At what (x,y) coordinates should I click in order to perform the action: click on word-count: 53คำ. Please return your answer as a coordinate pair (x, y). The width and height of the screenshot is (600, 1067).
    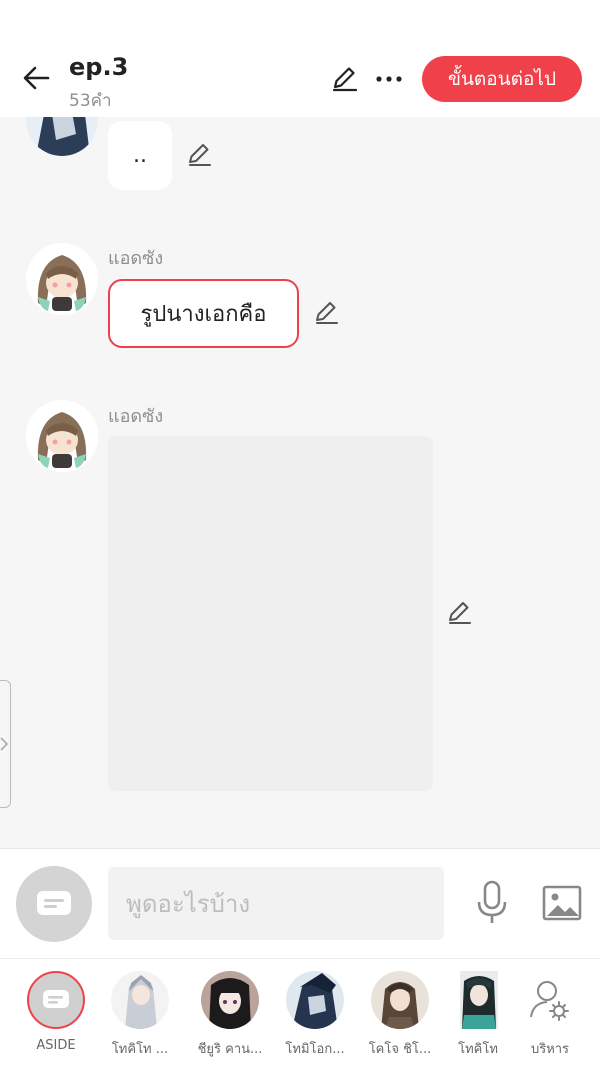
    Looking at the image, I should click on (90, 101).